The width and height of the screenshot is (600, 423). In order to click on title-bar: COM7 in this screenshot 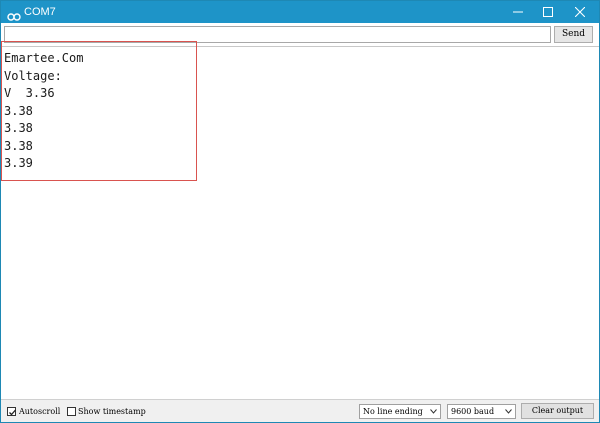, I will do `click(300, 12)`.